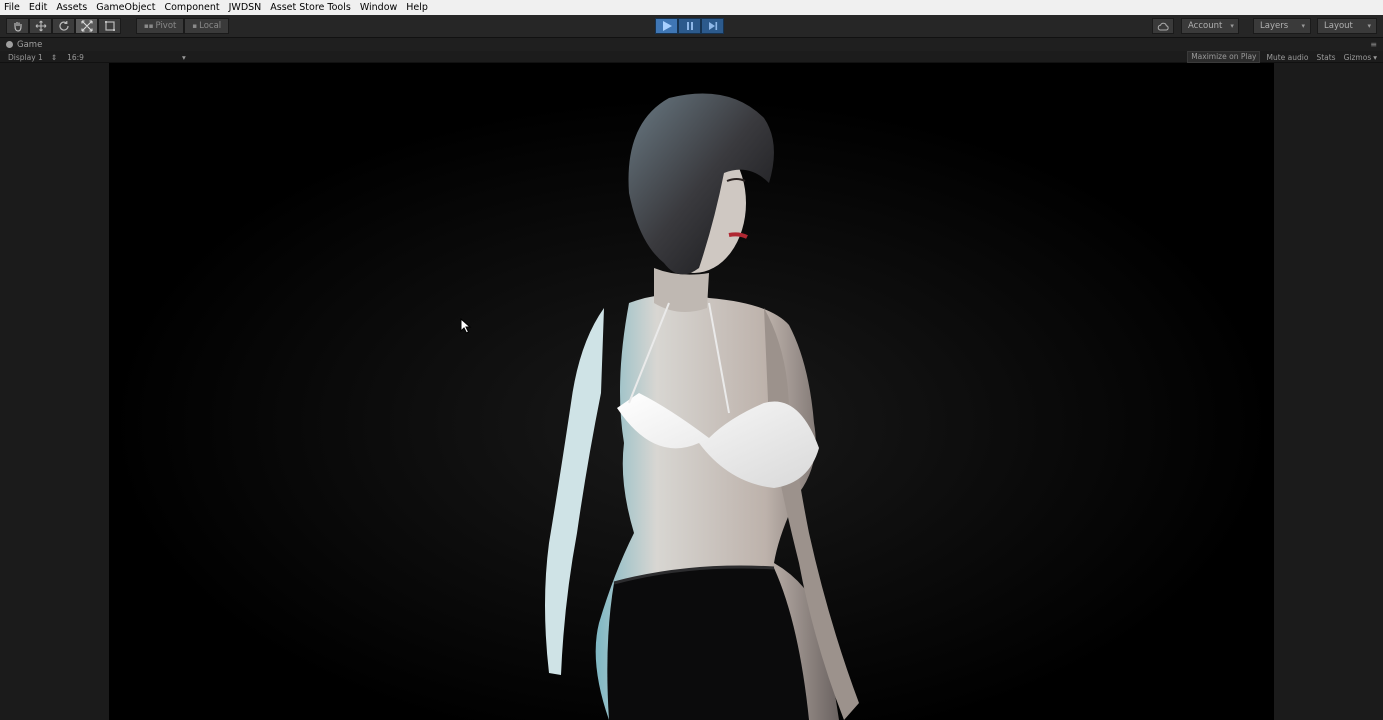  What do you see at coordinates (1287, 57) in the screenshot?
I see `mute-audio-toggle: Mute audio` at bounding box center [1287, 57].